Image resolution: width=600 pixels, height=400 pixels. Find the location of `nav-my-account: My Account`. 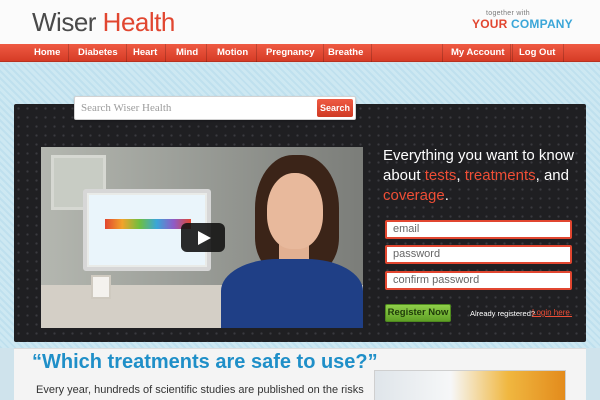

nav-my-account: My Account is located at coordinates (478, 53).